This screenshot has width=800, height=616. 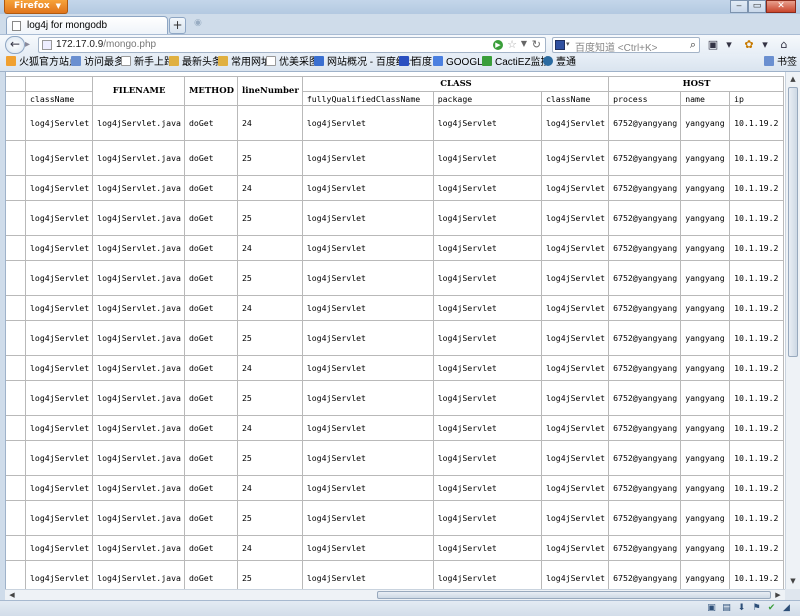 What do you see at coordinates (793, 581) in the screenshot?
I see `scroll-down-icon: ▼` at bounding box center [793, 581].